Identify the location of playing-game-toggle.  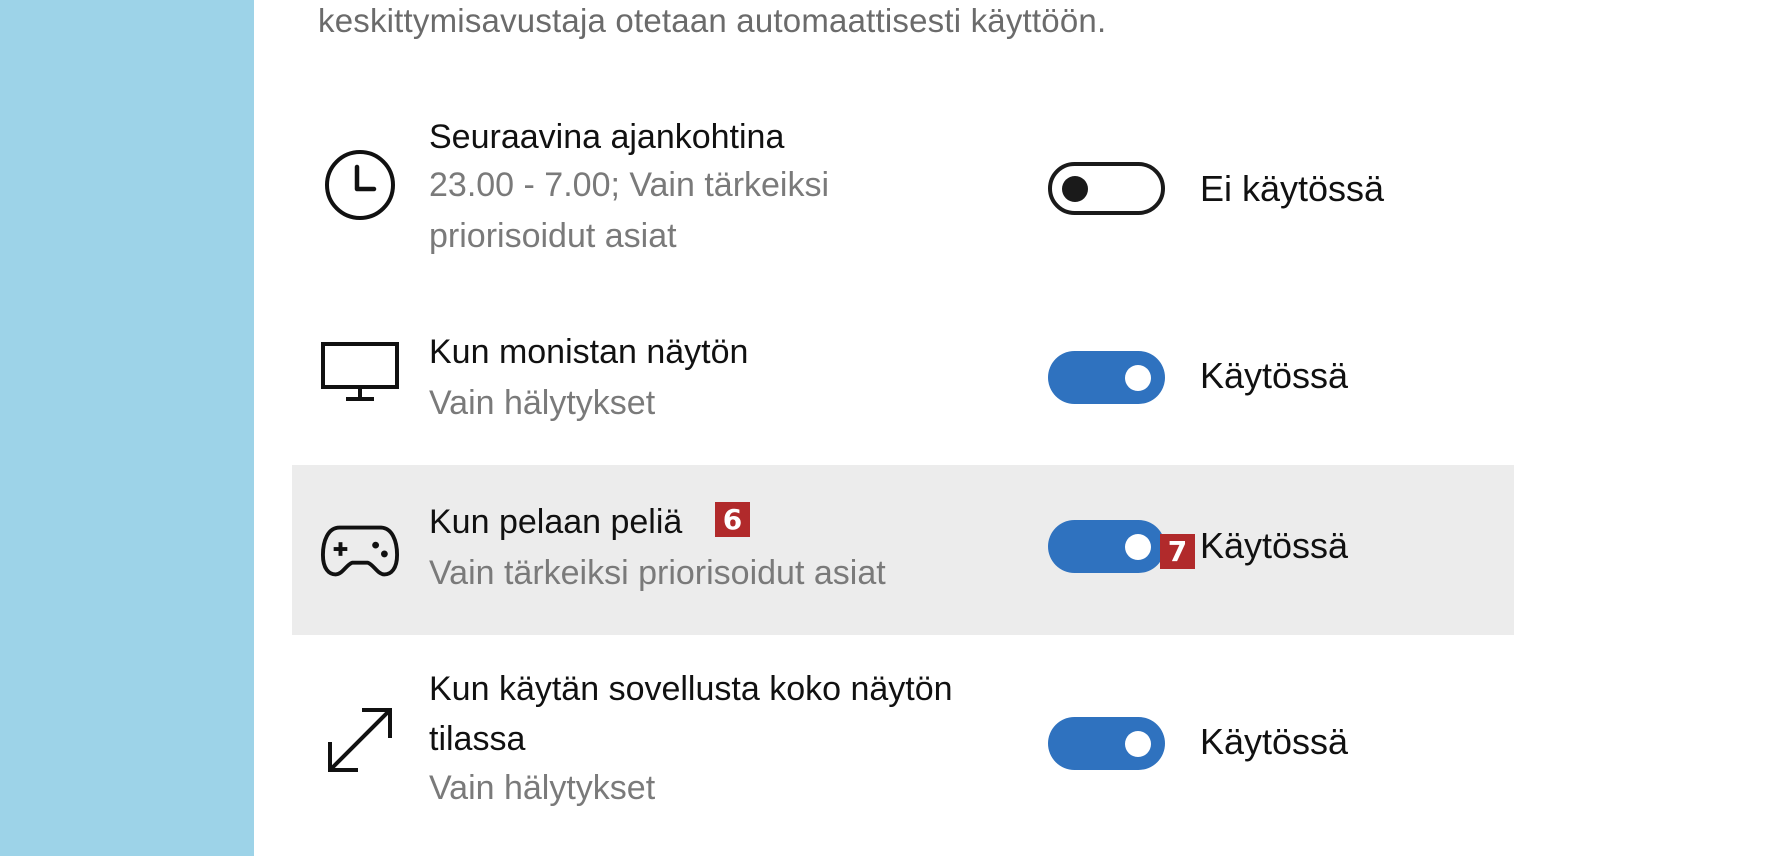
(1106, 546).